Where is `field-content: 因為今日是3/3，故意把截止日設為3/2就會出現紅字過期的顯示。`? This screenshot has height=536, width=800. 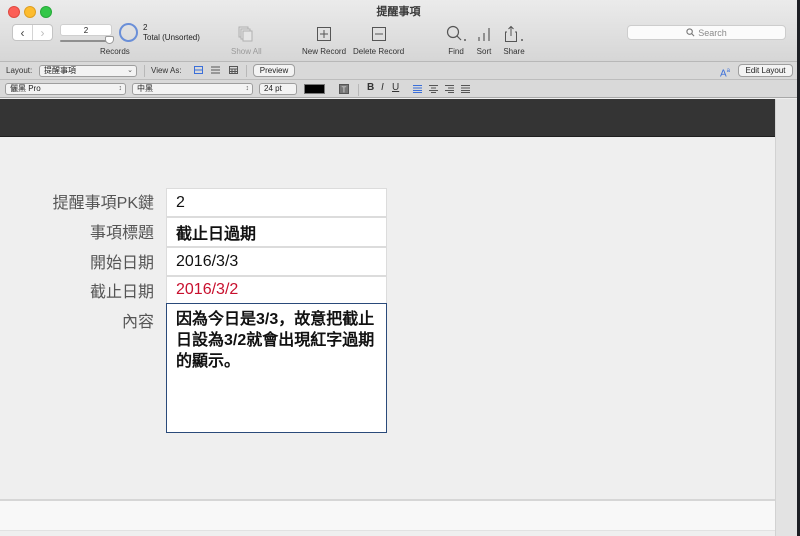
field-content: 因為今日是3/3，故意把截止日設為3/2就會出現紅字過期的顯示。 is located at coordinates (276, 368).